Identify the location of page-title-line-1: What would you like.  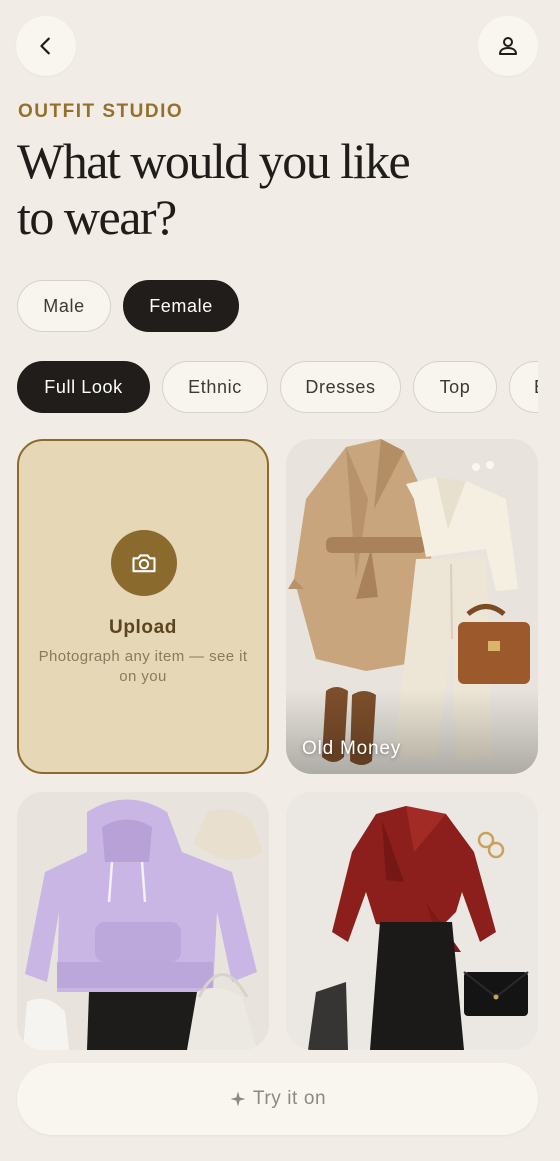
(214, 161).